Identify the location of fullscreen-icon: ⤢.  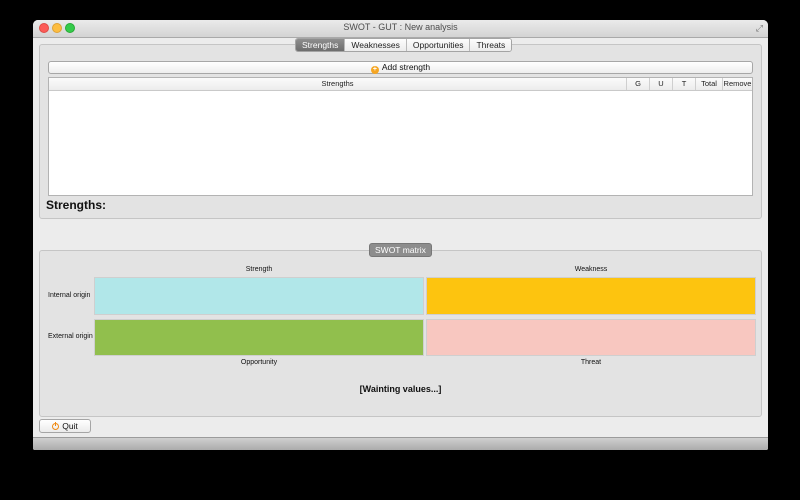
(759, 28).